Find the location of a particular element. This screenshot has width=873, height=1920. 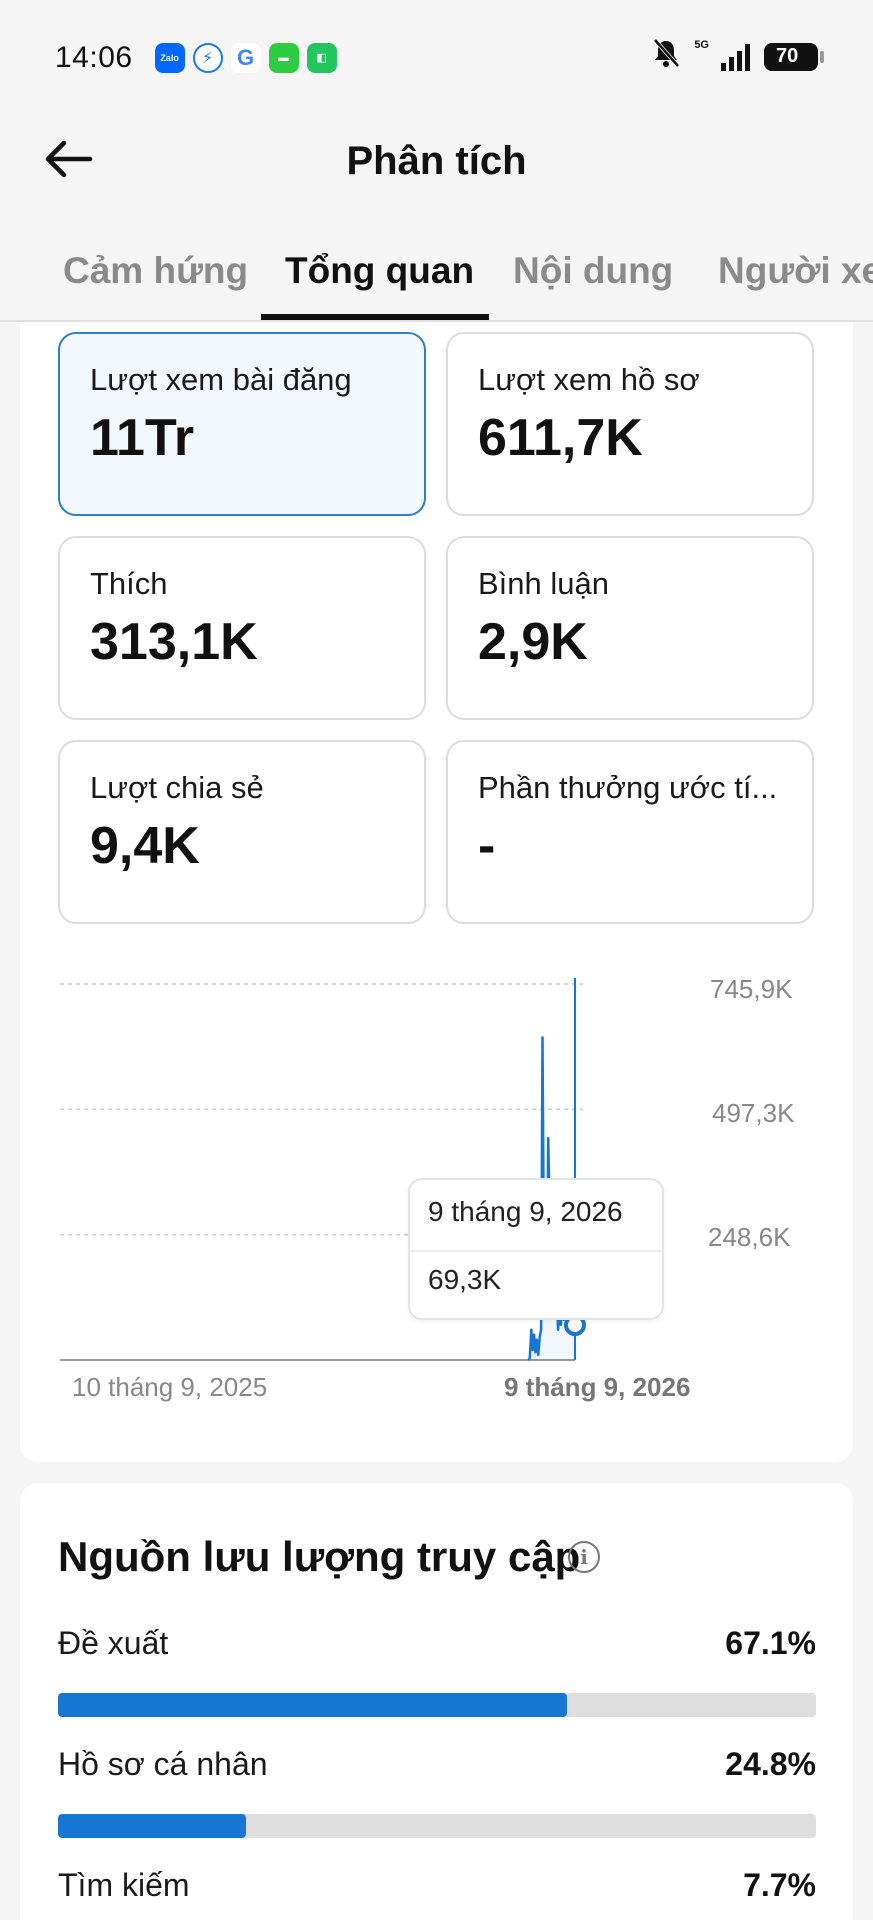

x-tick-label: 9 tháng 9, 2026 is located at coordinates (597, 1387).